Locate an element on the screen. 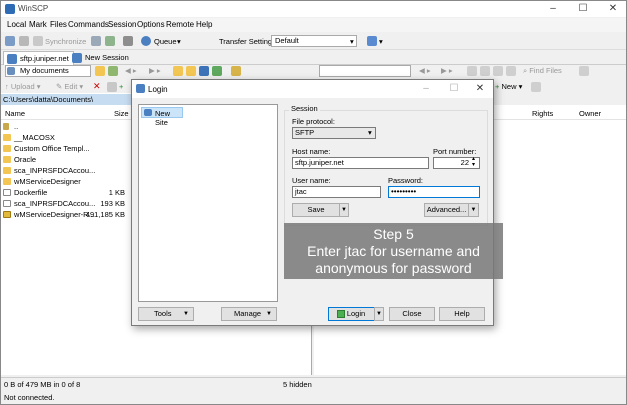 This screenshot has height=405, width=627. list-item: wMServiceDesigner is located at coordinates (65, 181).